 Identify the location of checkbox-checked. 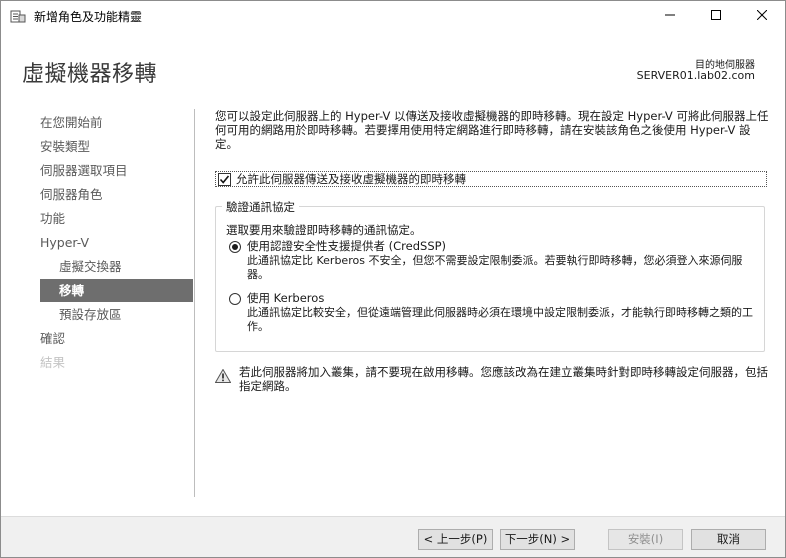
(224, 179).